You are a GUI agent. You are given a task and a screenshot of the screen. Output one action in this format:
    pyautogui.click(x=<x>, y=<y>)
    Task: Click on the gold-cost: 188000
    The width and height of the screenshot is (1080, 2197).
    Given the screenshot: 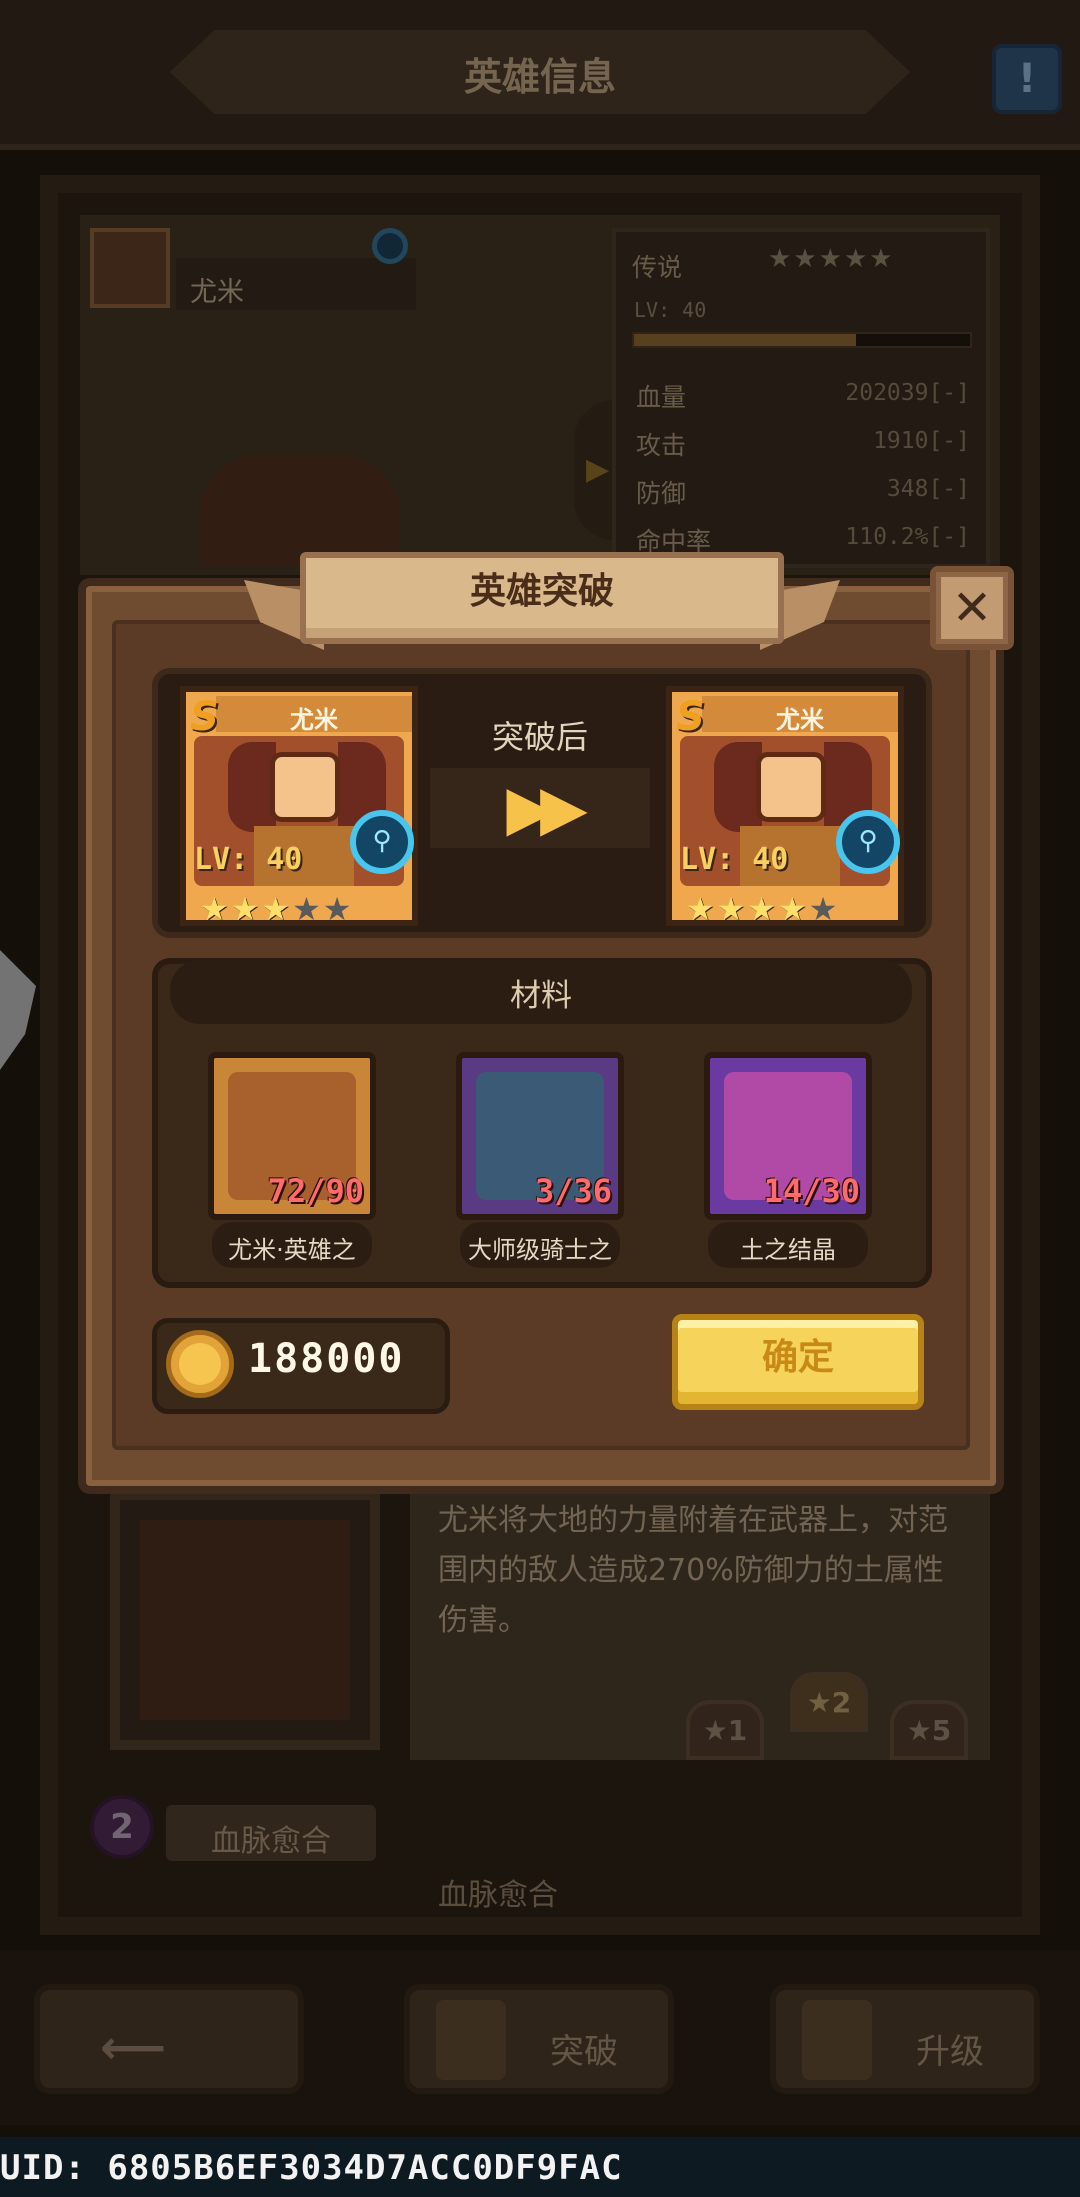 What is the action you would take?
    pyautogui.click(x=326, y=1359)
    